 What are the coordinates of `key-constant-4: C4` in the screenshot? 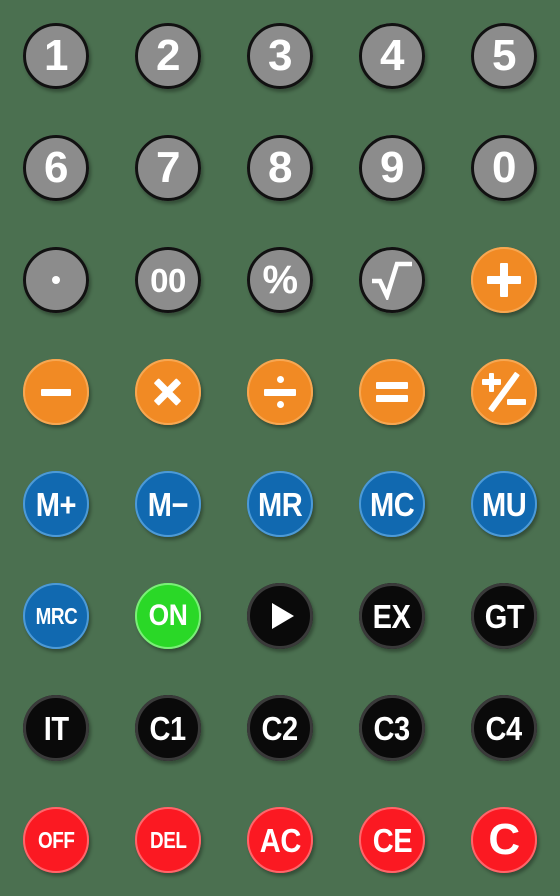 It's located at (504, 728).